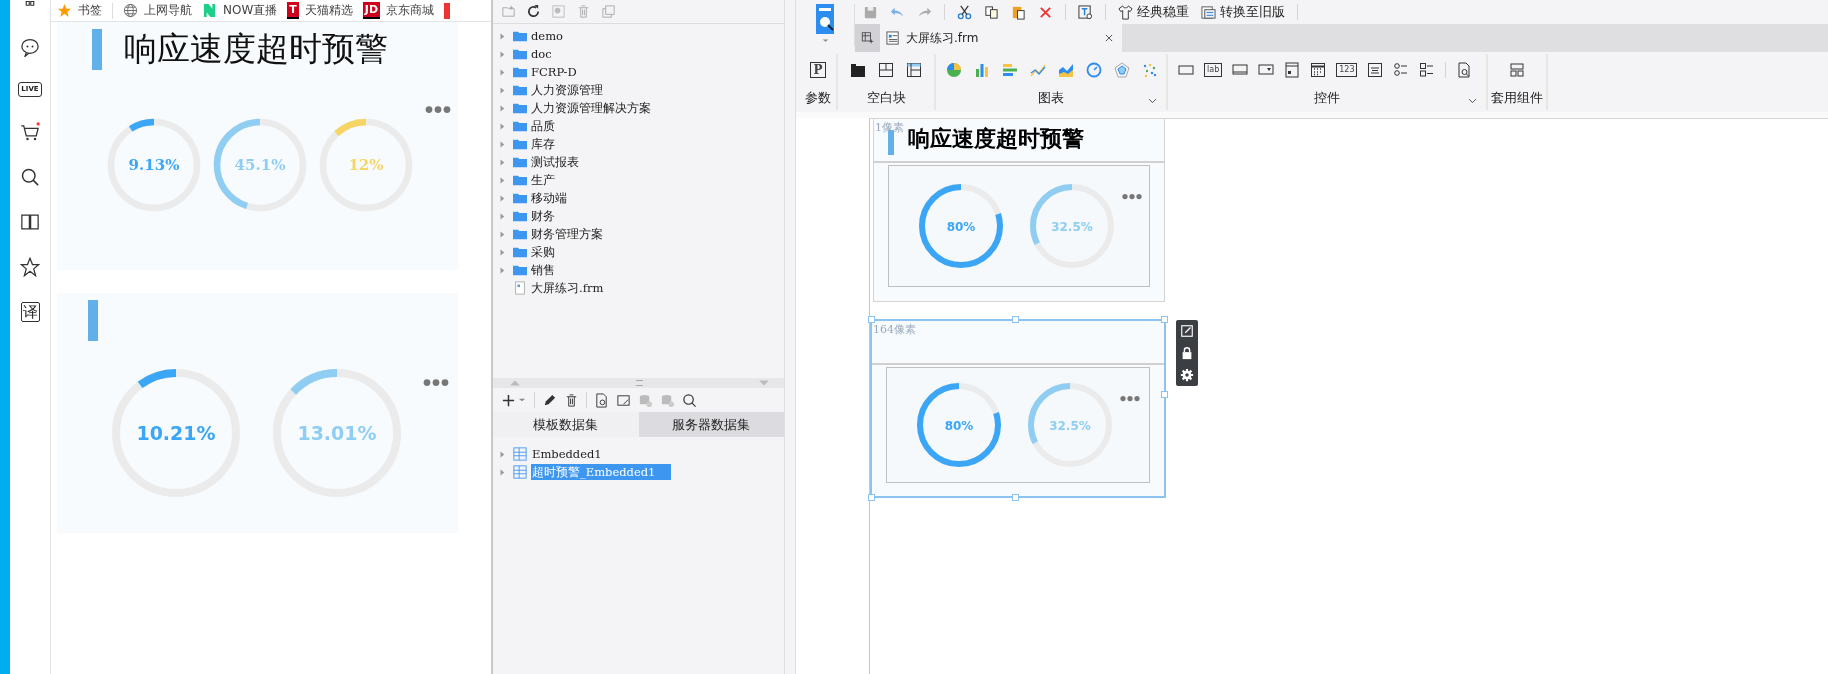 The image size is (1828, 674). I want to click on tree-item: 库存, so click(543, 144).